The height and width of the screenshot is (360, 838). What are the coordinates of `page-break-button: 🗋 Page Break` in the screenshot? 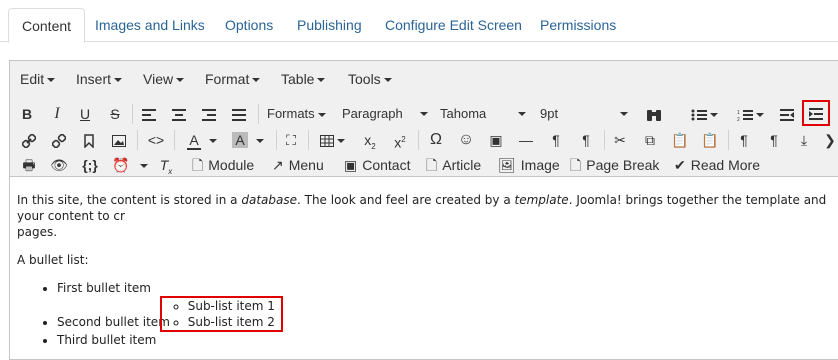 It's located at (614, 165).